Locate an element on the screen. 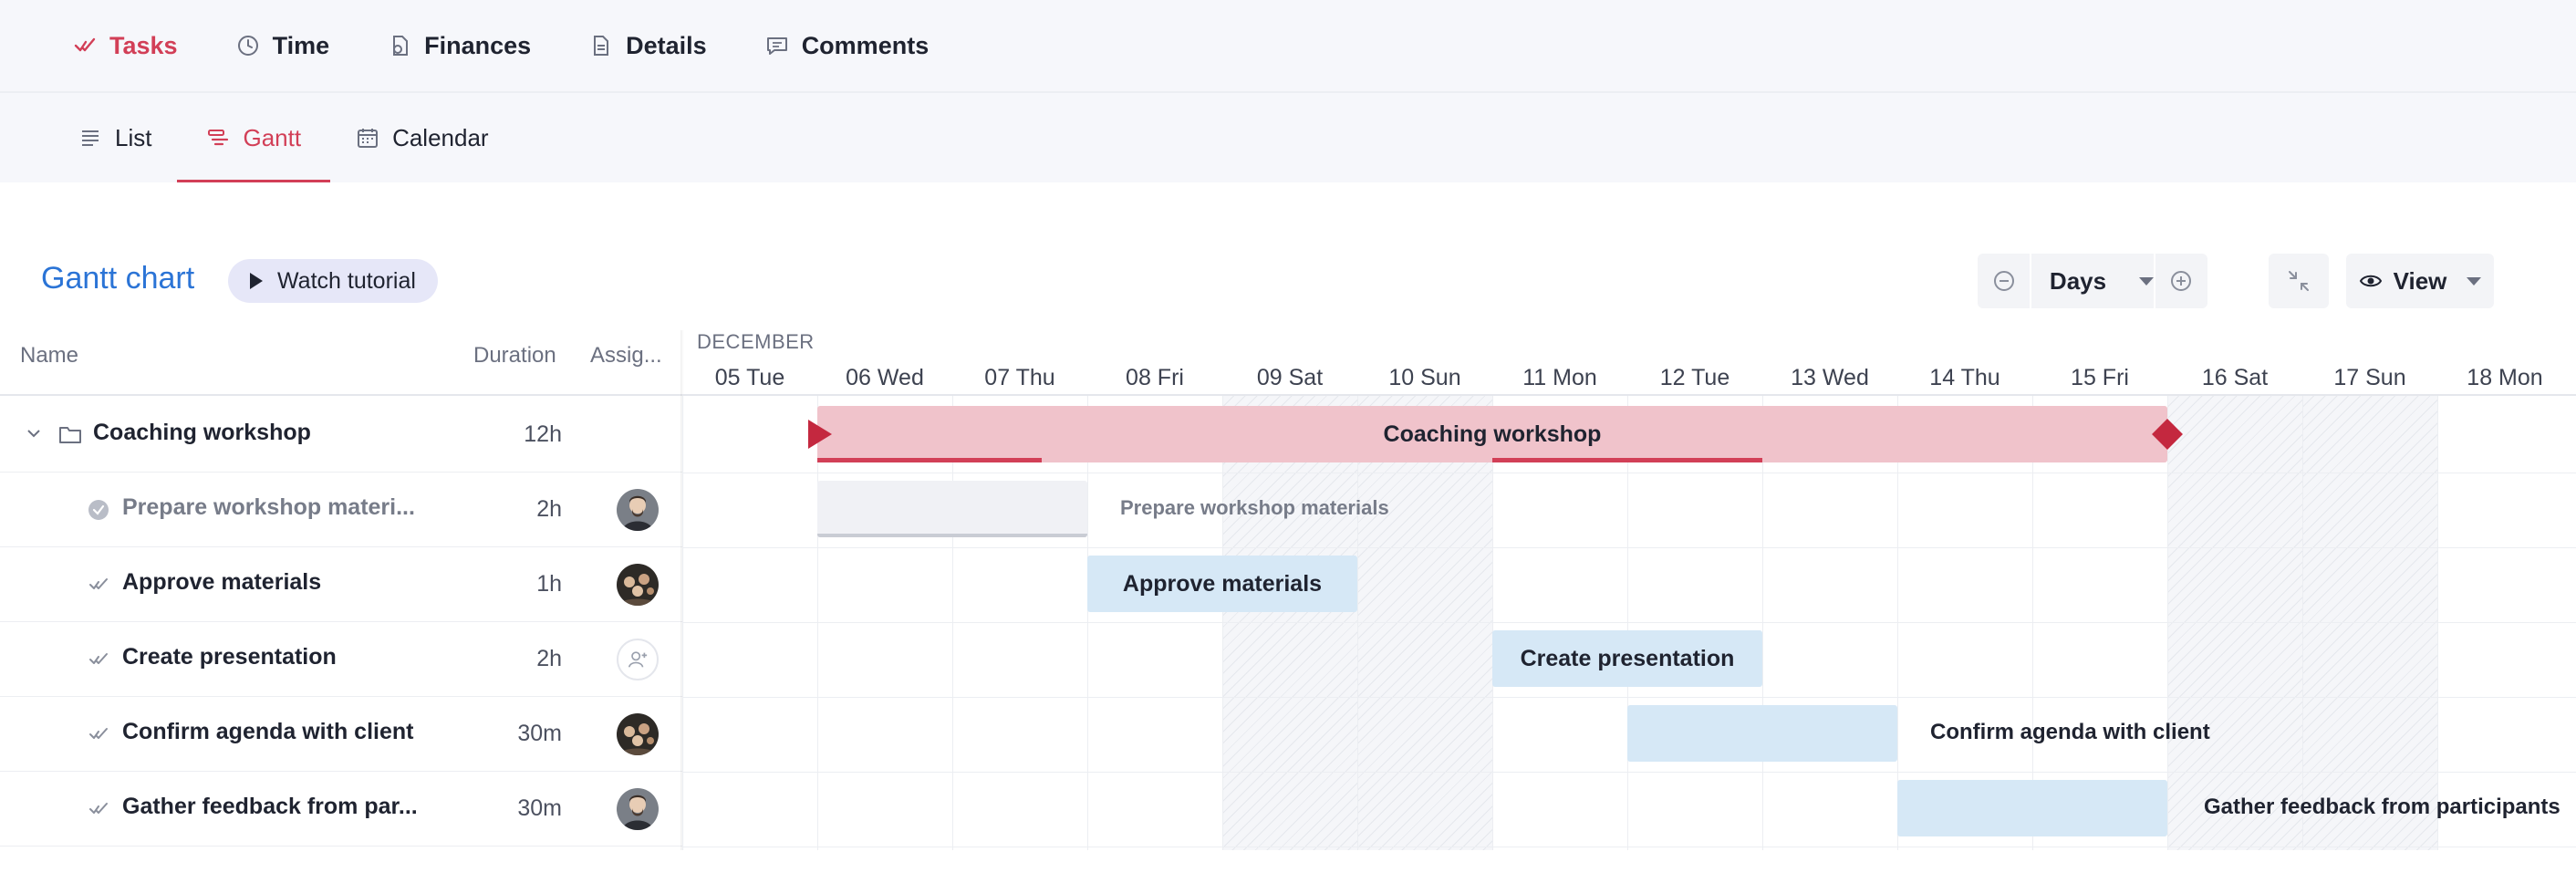  zoom-out-button is located at coordinates (2004, 281).